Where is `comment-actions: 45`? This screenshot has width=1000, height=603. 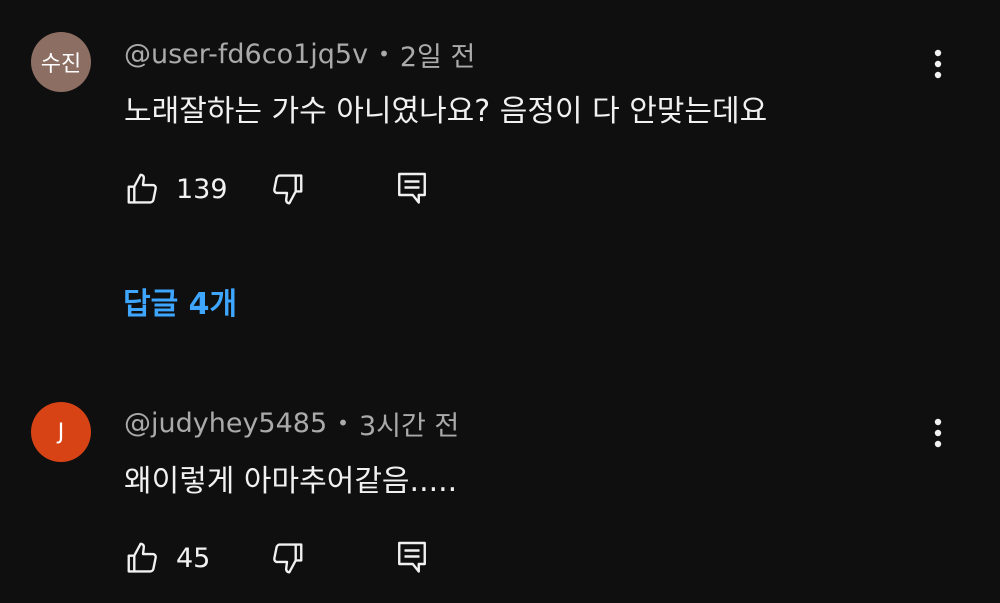
comment-actions: 45 is located at coordinates (284, 558).